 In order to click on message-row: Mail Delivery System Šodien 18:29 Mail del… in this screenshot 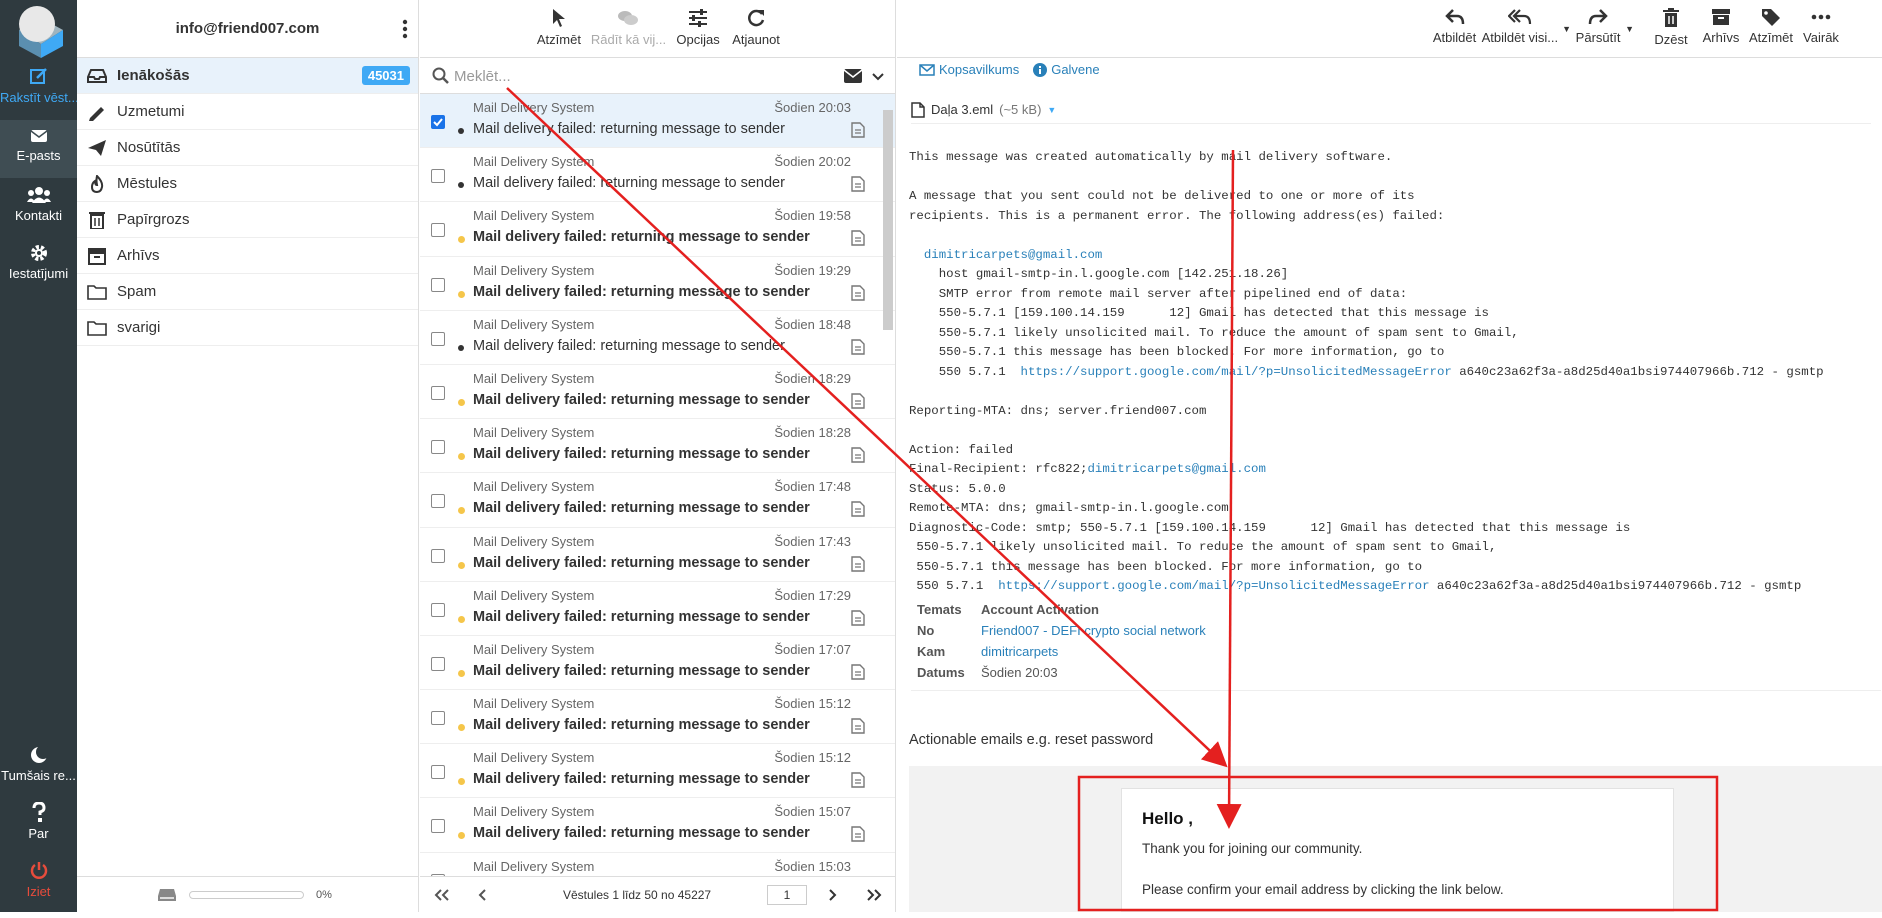, I will do `click(657, 392)`.